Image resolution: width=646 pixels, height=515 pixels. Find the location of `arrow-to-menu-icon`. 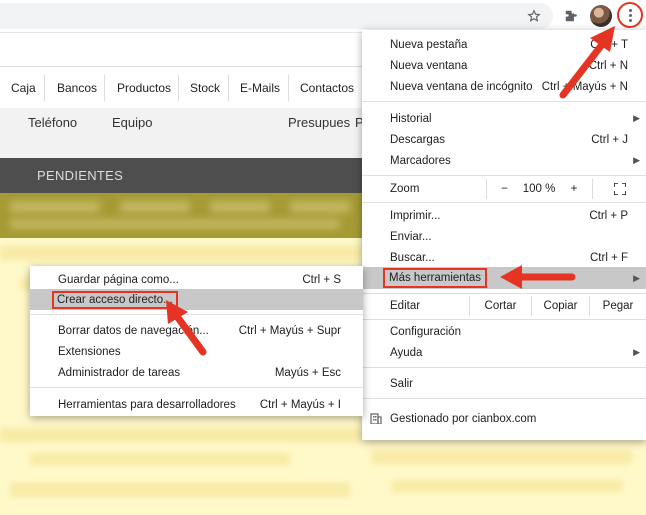

arrow-to-menu-icon is located at coordinates (587, 62).